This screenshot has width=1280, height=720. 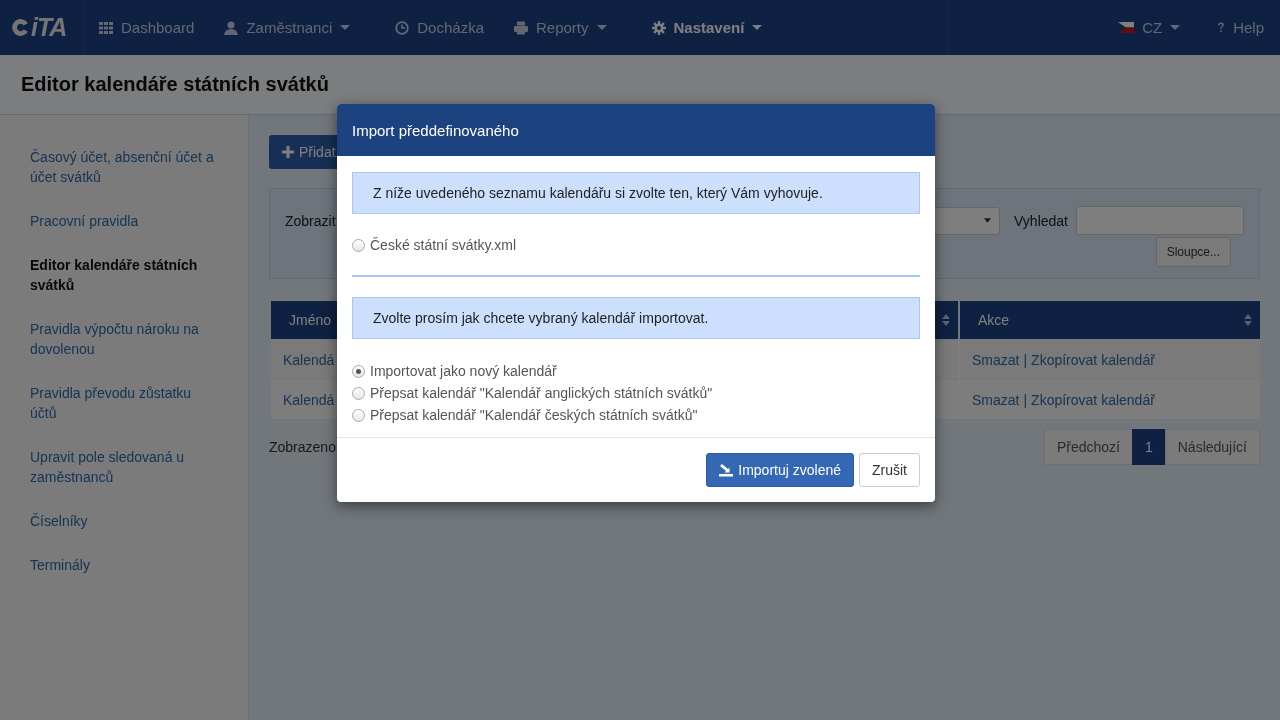 I want to click on dialog-title: Import předdefinovaného, so click(x=435, y=130).